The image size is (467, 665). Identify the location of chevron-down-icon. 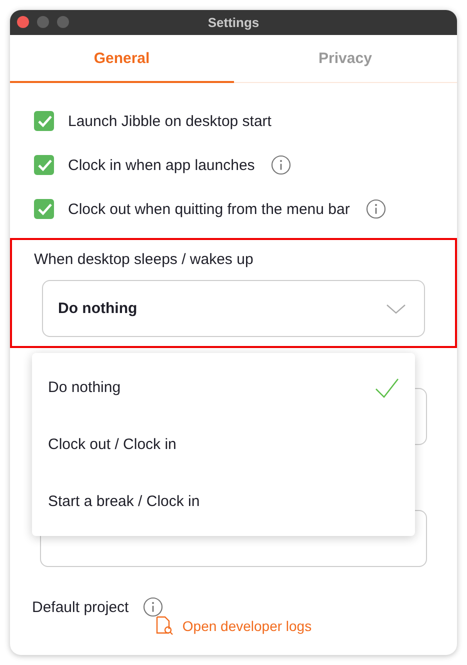
(396, 309).